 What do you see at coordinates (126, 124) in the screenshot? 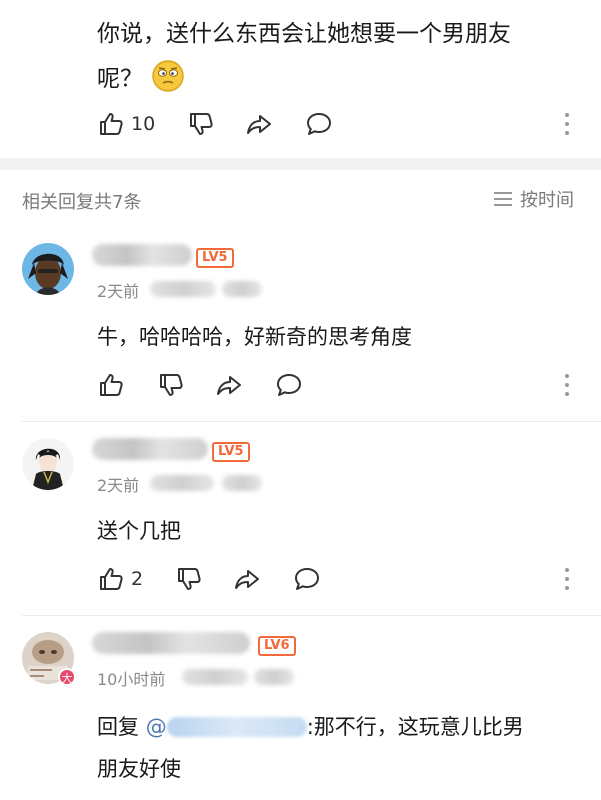
I see `like-button: 10` at bounding box center [126, 124].